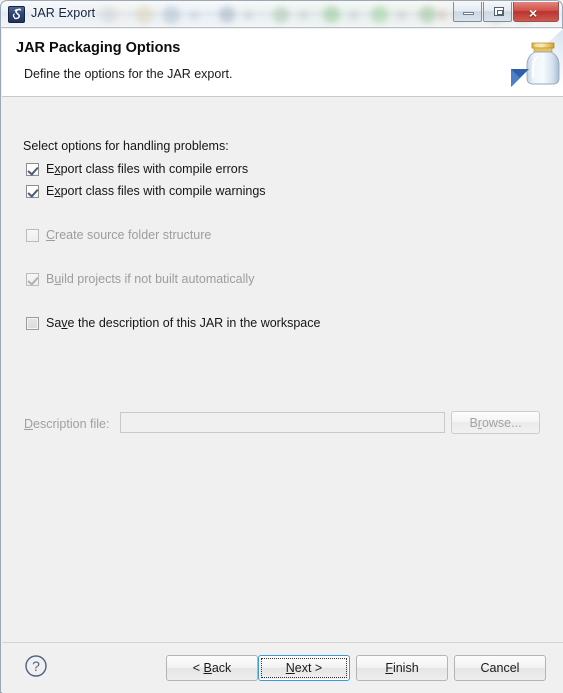 The height and width of the screenshot is (693, 563). What do you see at coordinates (128, 74) in the screenshot?
I see `page-description: Define the options for the JAR export.` at bounding box center [128, 74].